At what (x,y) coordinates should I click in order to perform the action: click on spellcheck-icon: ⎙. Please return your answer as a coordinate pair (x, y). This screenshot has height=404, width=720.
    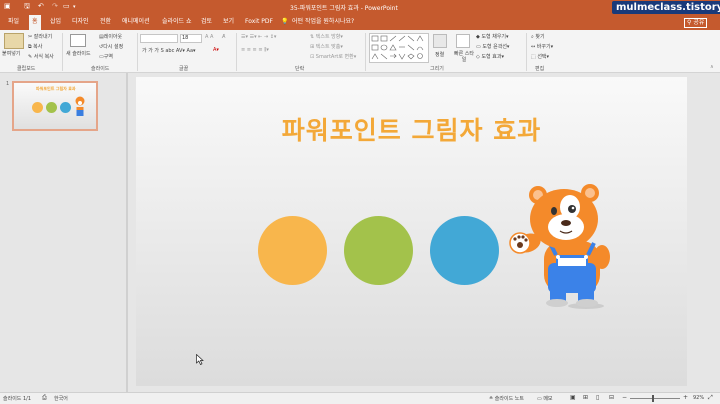
    Looking at the image, I should click on (44, 398).